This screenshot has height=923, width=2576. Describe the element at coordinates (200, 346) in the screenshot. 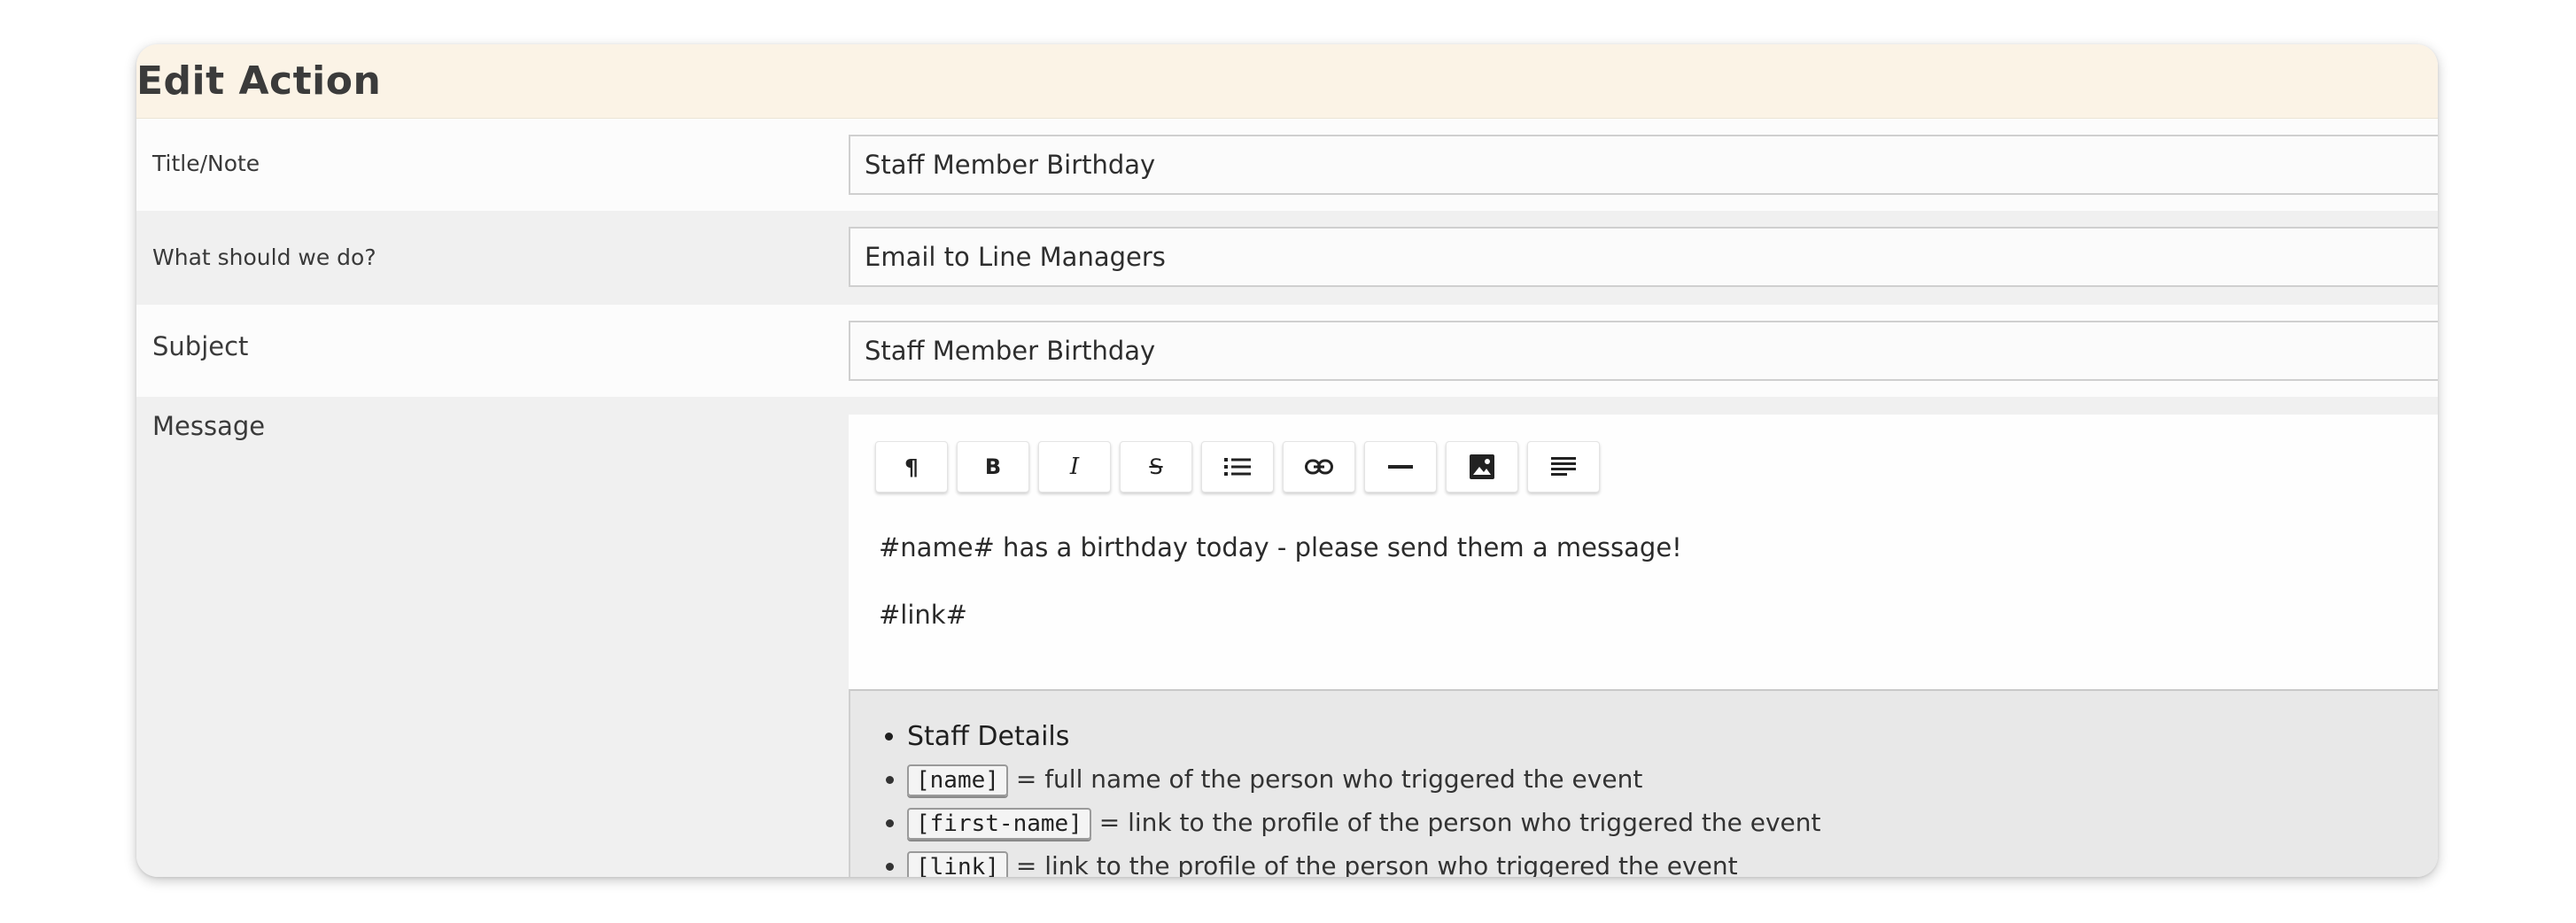

I see `subject-label: Subject` at that location.